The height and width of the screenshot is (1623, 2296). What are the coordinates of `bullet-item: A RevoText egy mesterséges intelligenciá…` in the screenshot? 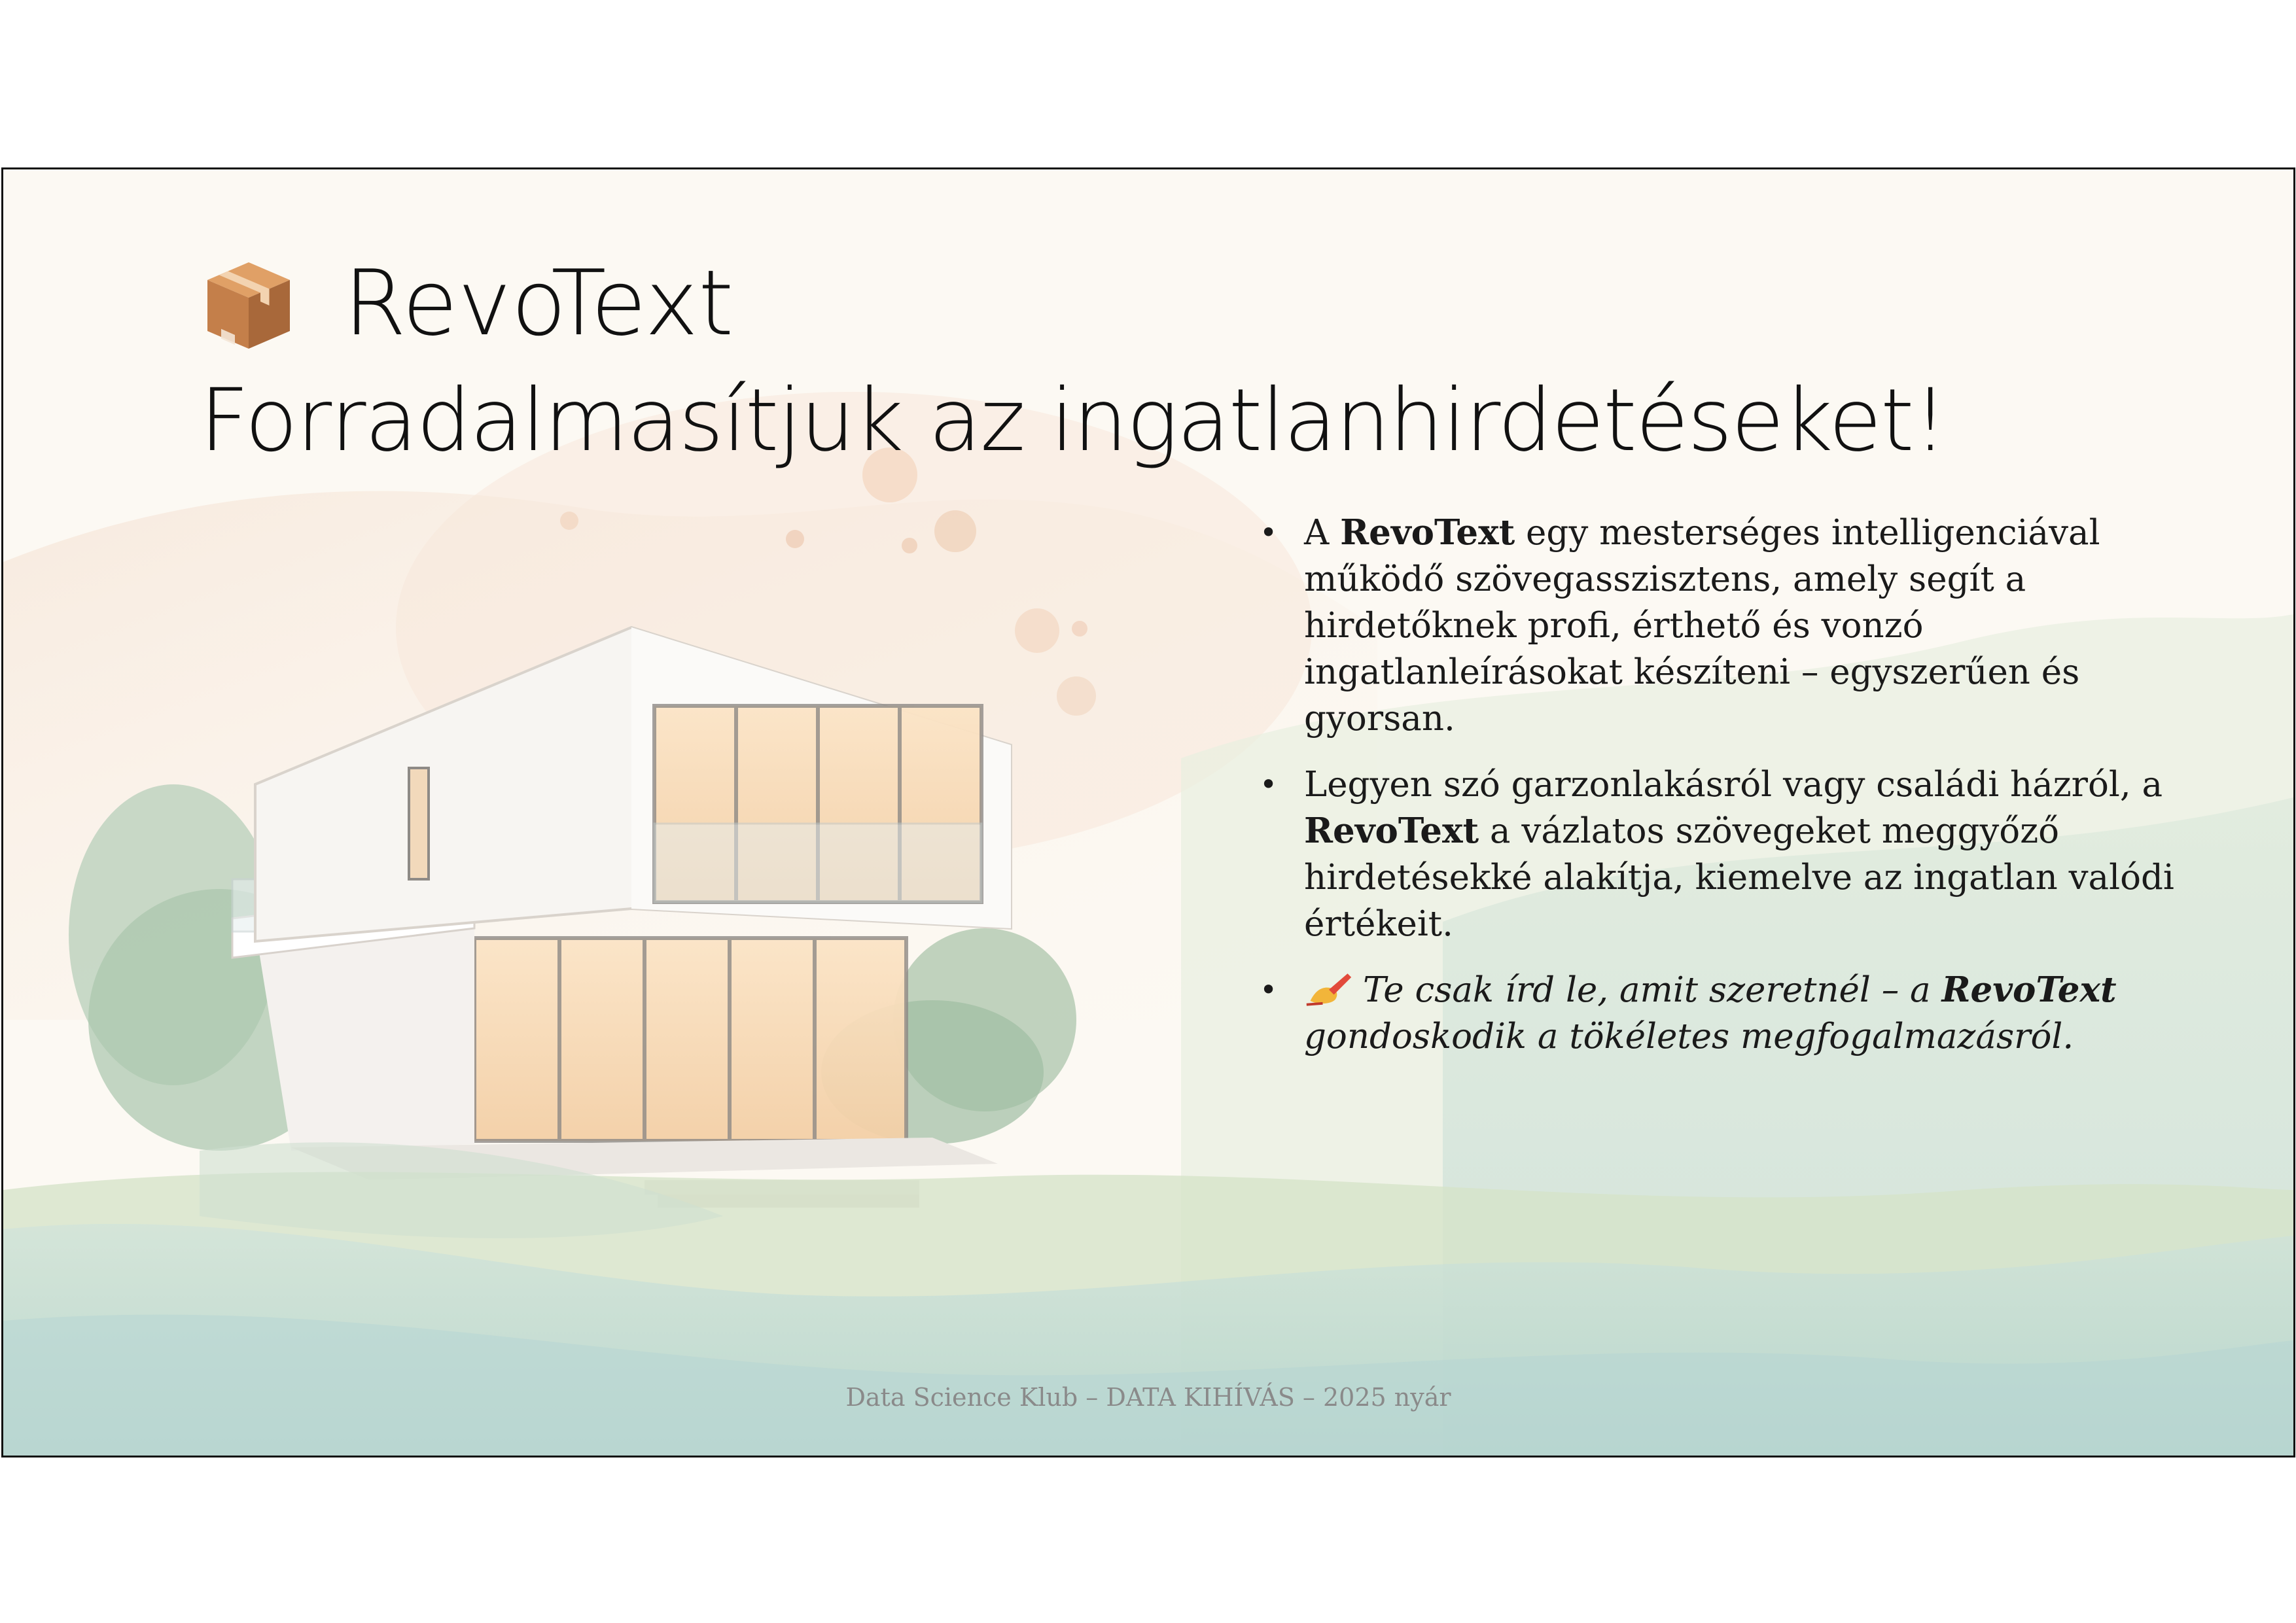 It's located at (1744, 626).